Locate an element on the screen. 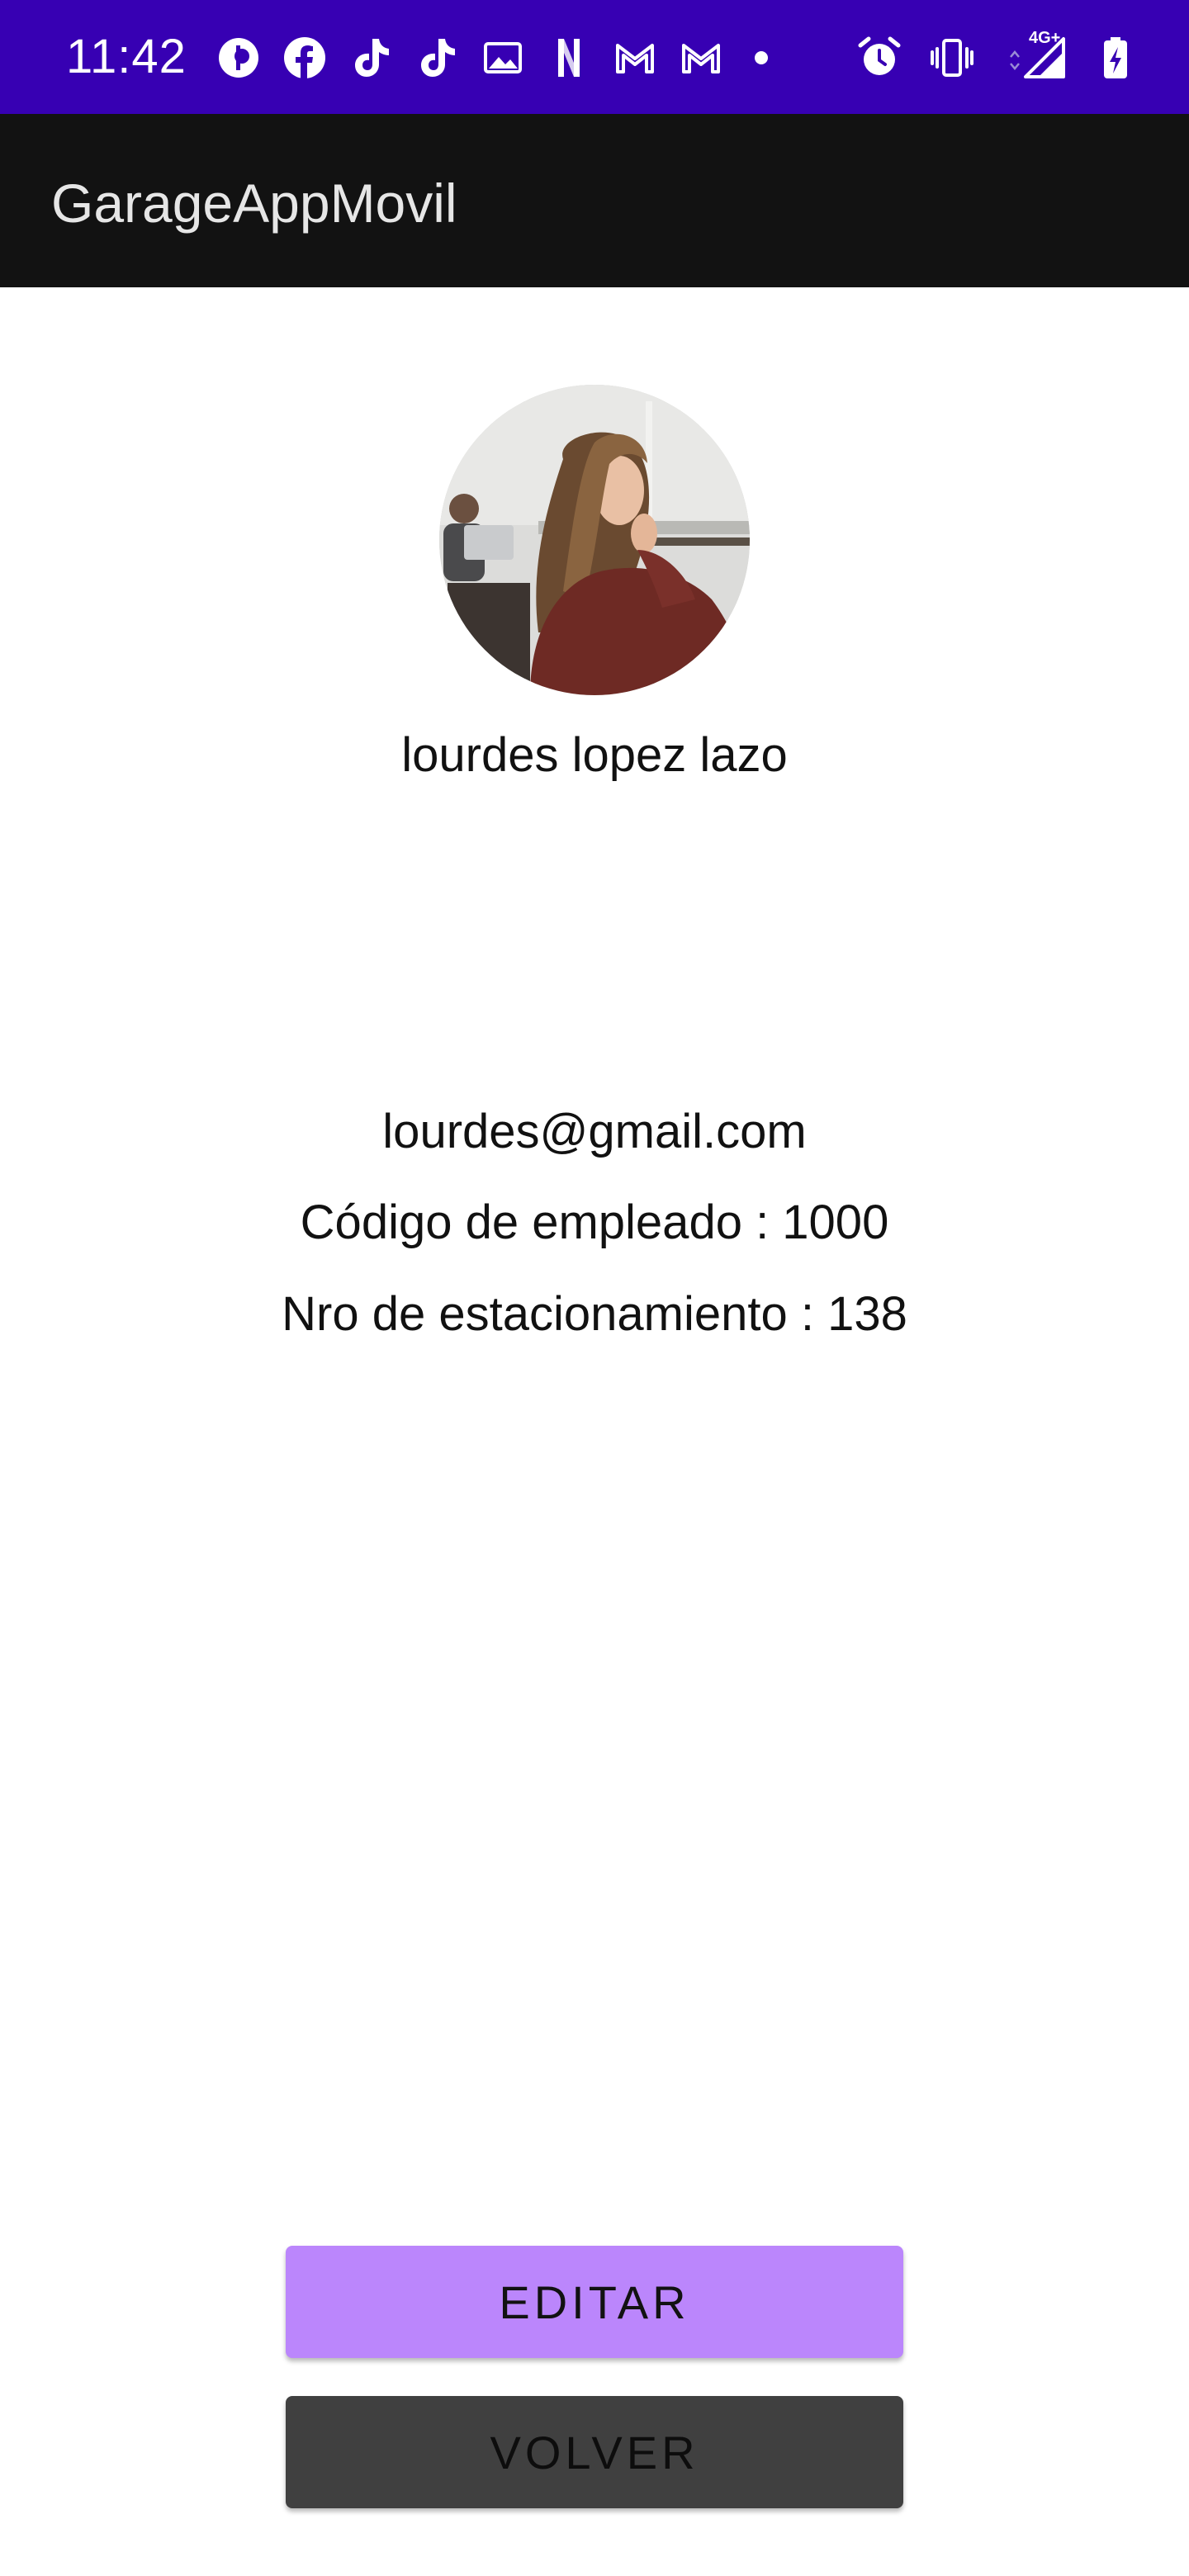 This screenshot has height=2576, width=1189. edit-button: EDITAR is located at coordinates (594, 2302).